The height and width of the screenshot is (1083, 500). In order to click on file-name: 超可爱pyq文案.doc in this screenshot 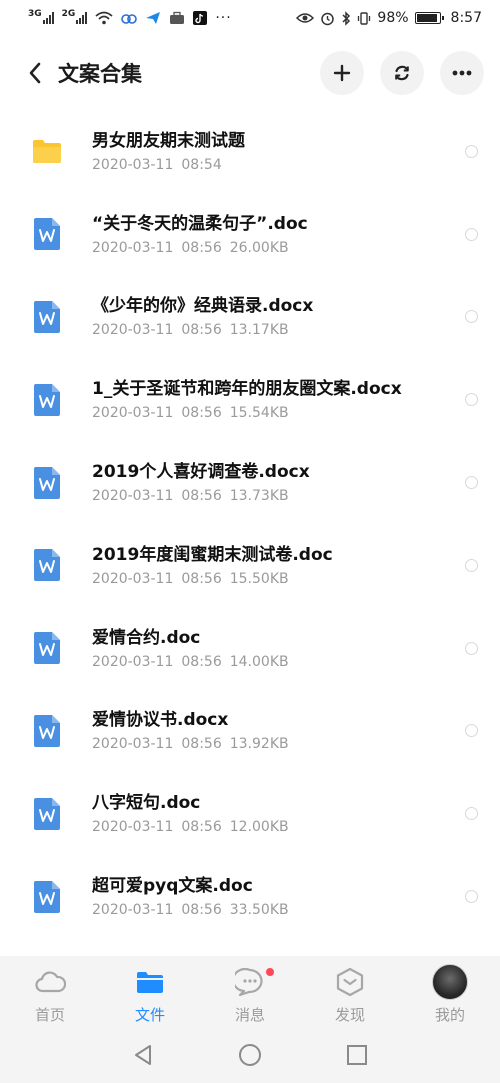, I will do `click(172, 886)`.